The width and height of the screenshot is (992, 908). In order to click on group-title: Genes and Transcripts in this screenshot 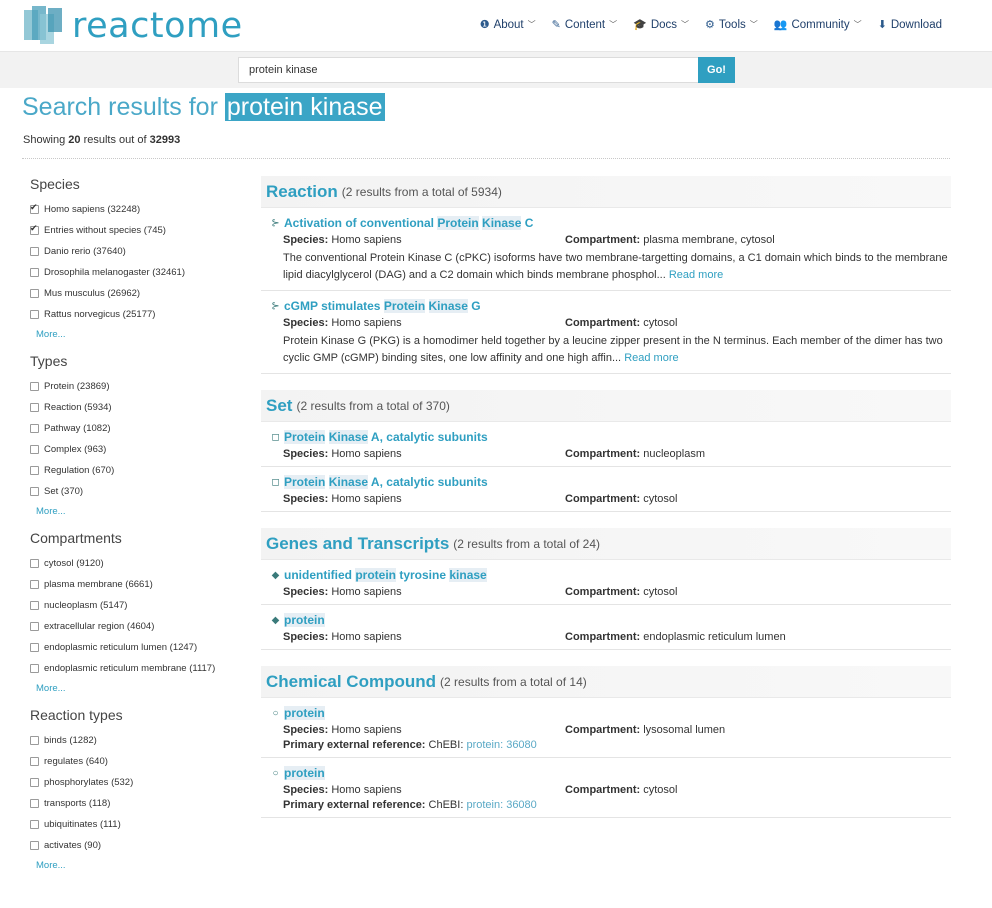, I will do `click(357, 544)`.